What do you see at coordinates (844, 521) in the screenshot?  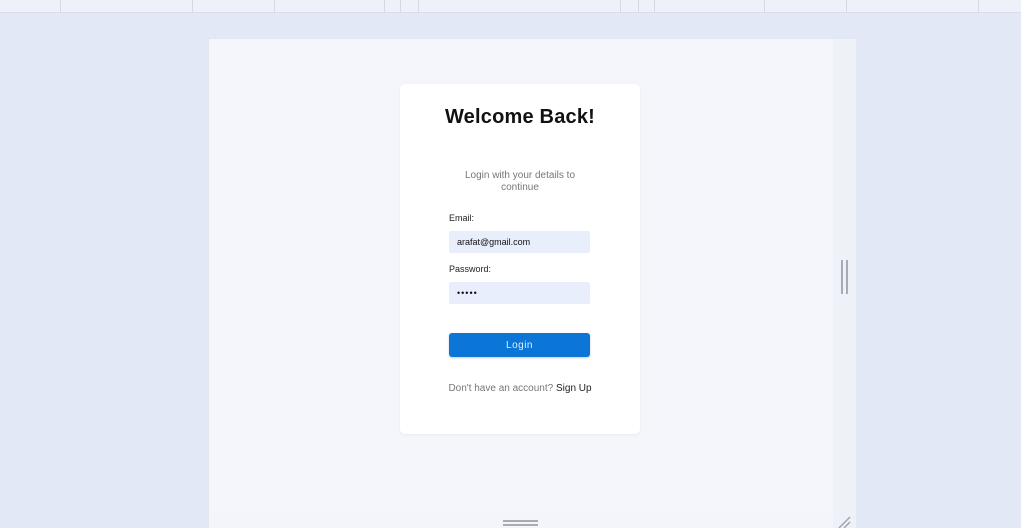 I see `resize-corner-icon` at bounding box center [844, 521].